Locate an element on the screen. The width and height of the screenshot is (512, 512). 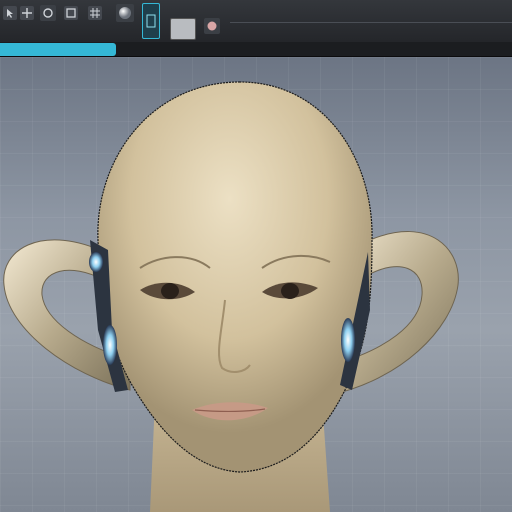
select-icon is located at coordinates (10, 13).